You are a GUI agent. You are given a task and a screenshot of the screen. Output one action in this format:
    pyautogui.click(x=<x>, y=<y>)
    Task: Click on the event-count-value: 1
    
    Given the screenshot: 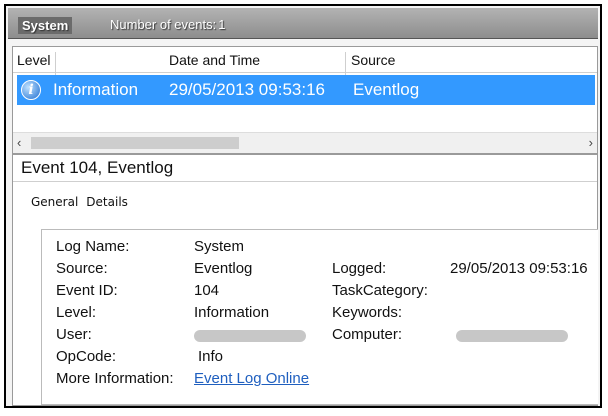 What is the action you would take?
    pyautogui.click(x=222, y=24)
    